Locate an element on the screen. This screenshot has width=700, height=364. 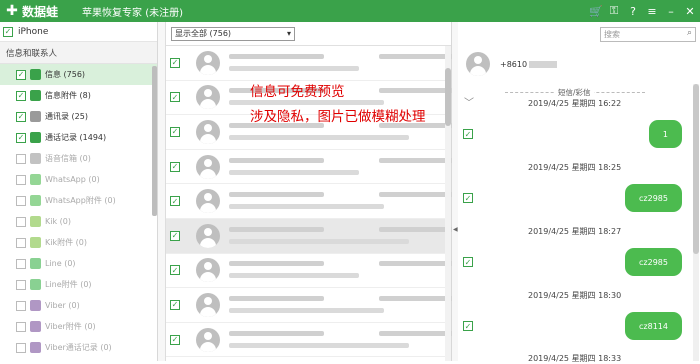
sidebar-item: Viber附件 (0) is located at coordinates (78, 326).